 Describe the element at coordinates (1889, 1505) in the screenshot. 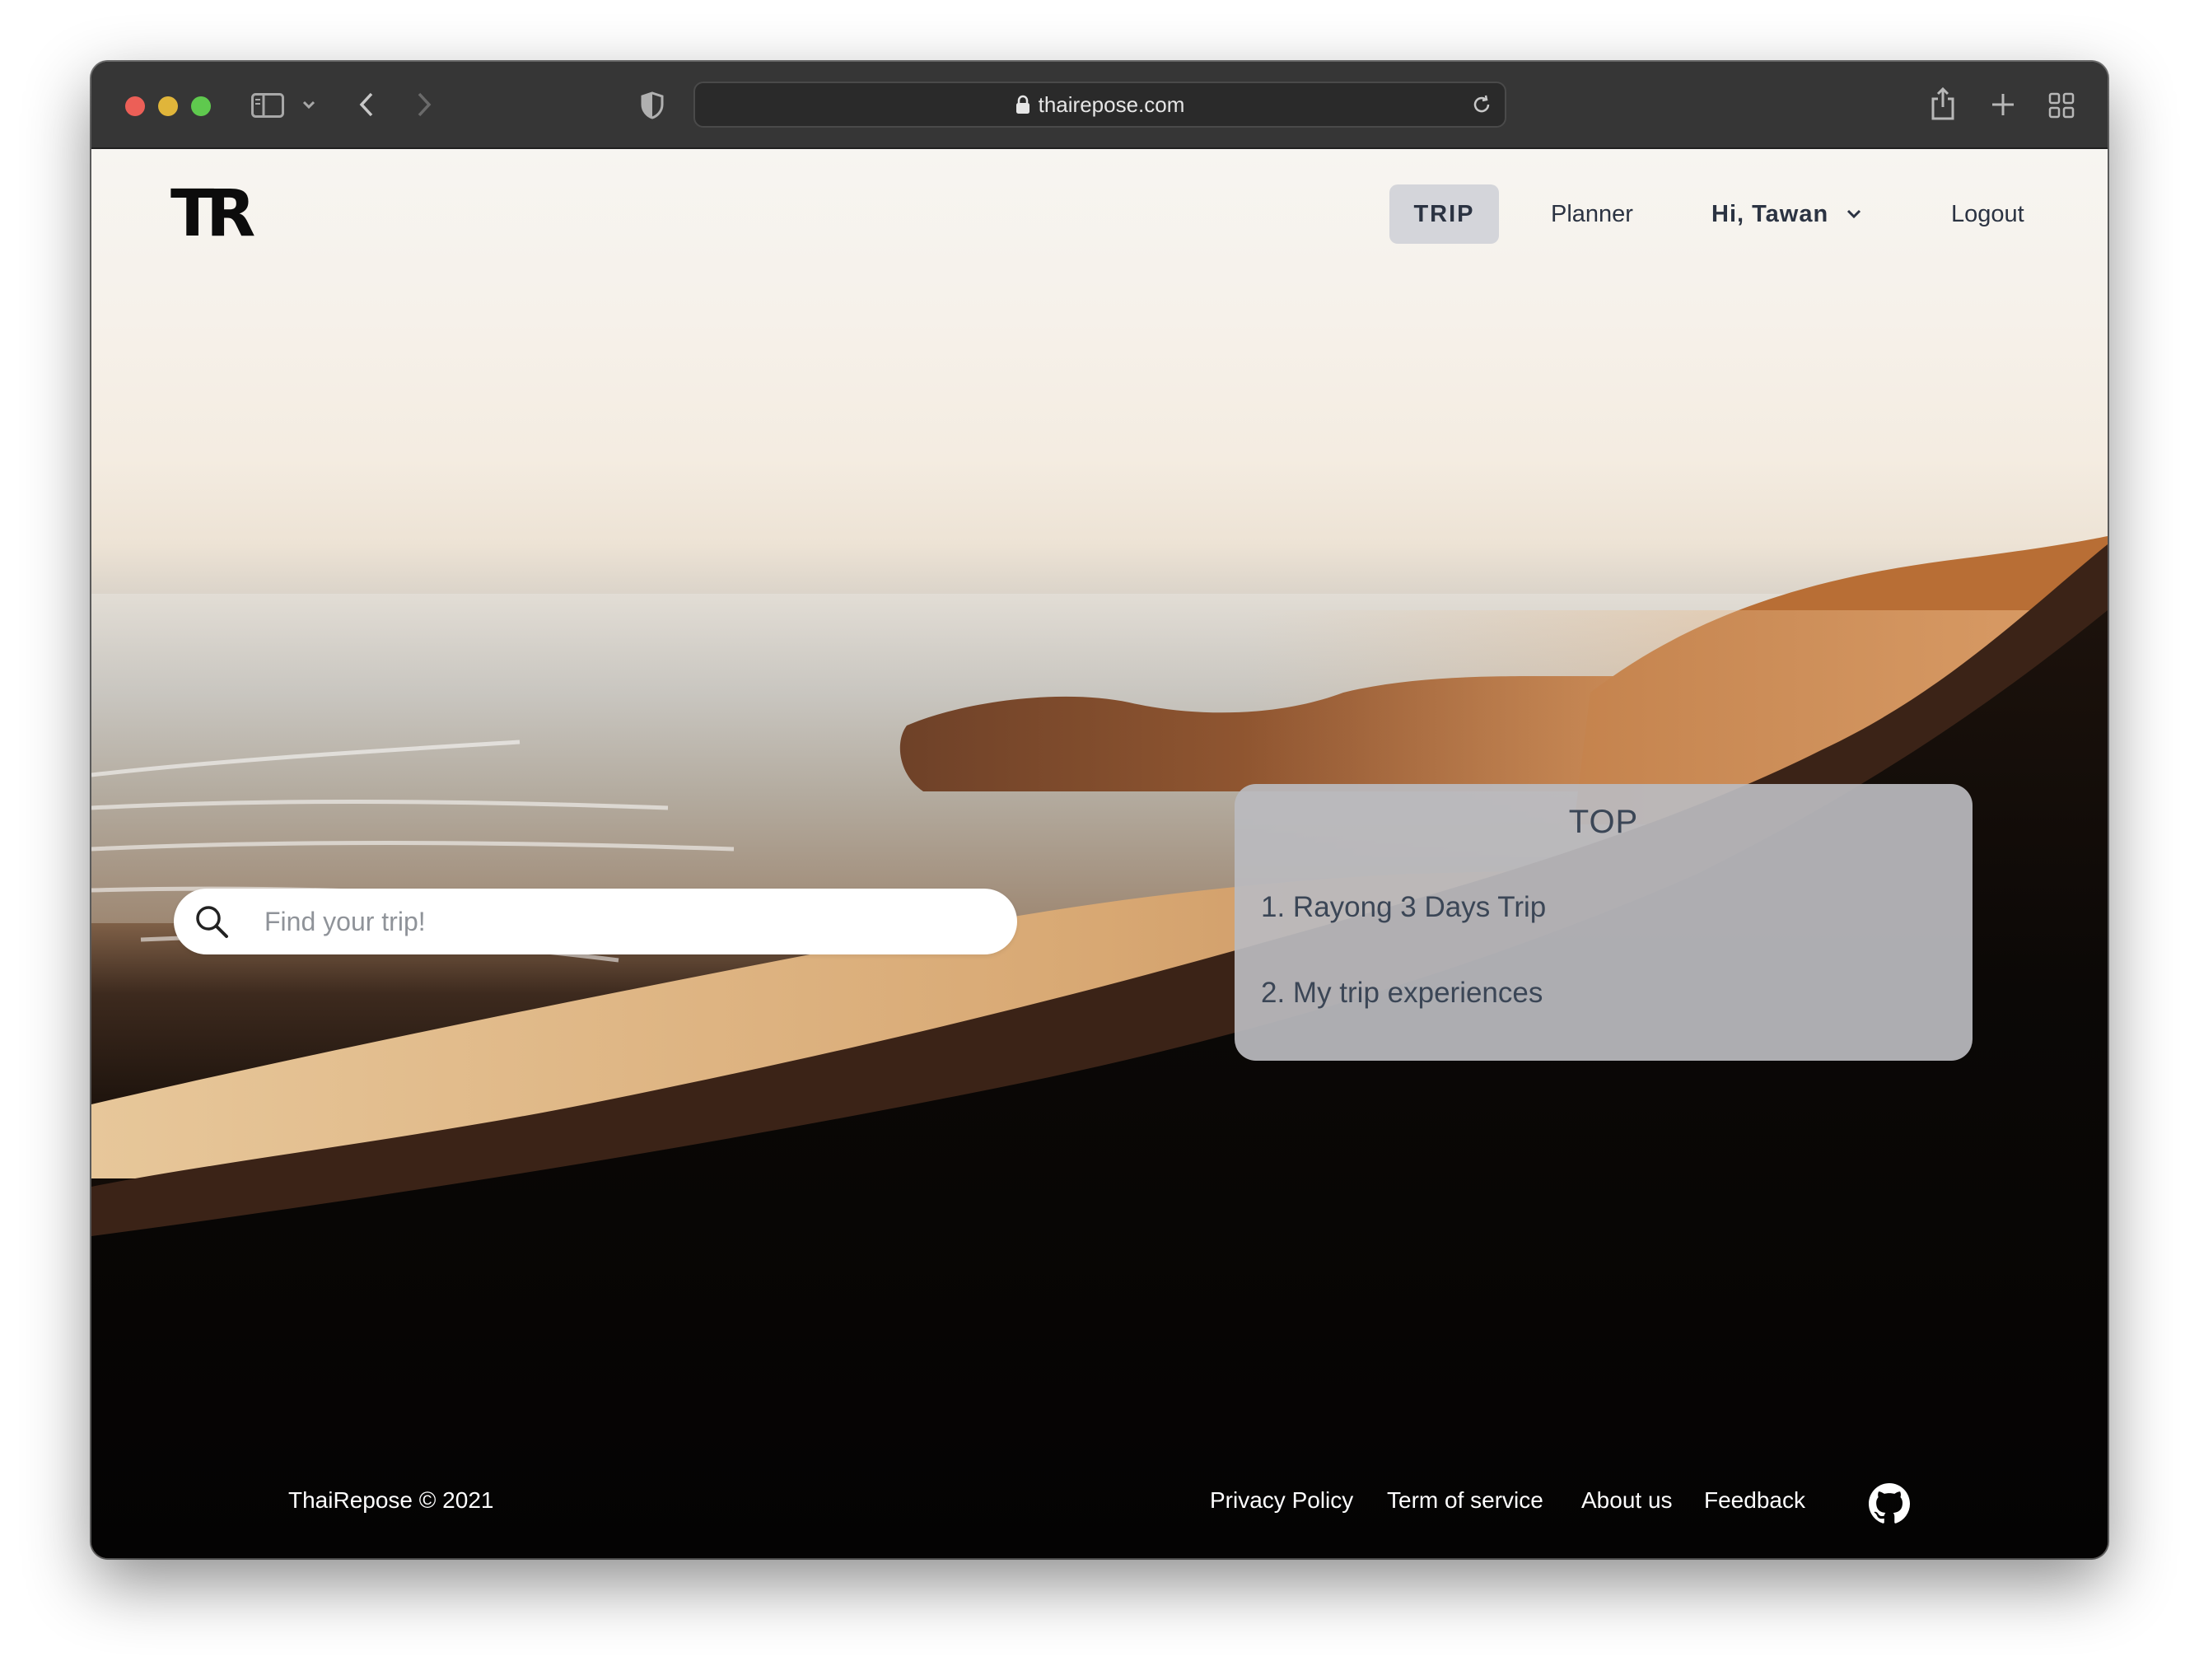

I see `github-icon` at that location.